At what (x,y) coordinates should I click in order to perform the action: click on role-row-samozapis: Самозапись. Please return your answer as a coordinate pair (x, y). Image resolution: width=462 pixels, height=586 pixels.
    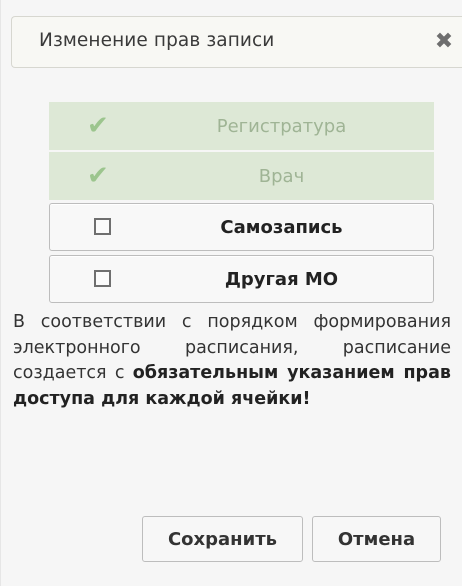
    Looking at the image, I should click on (241, 227).